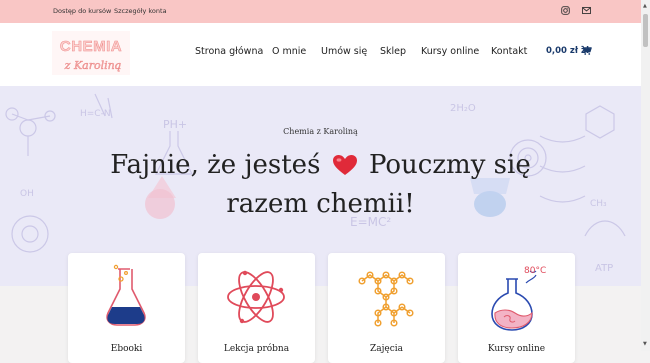  Describe the element at coordinates (516, 349) in the screenshot. I see `card-label: Kursy online` at that location.